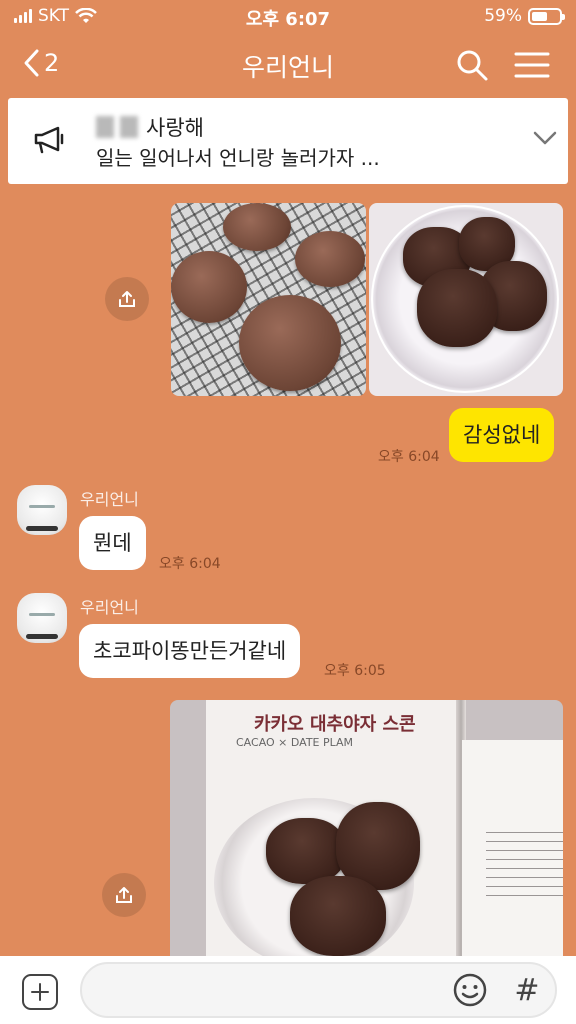  Describe the element at coordinates (288, 990) in the screenshot. I see `input-bar` at that location.